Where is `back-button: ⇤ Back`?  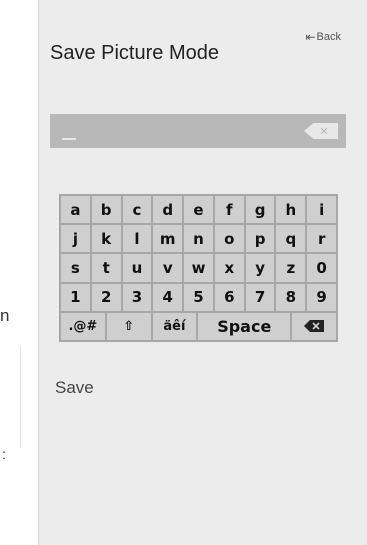 back-button: ⇤ Back is located at coordinates (323, 37).